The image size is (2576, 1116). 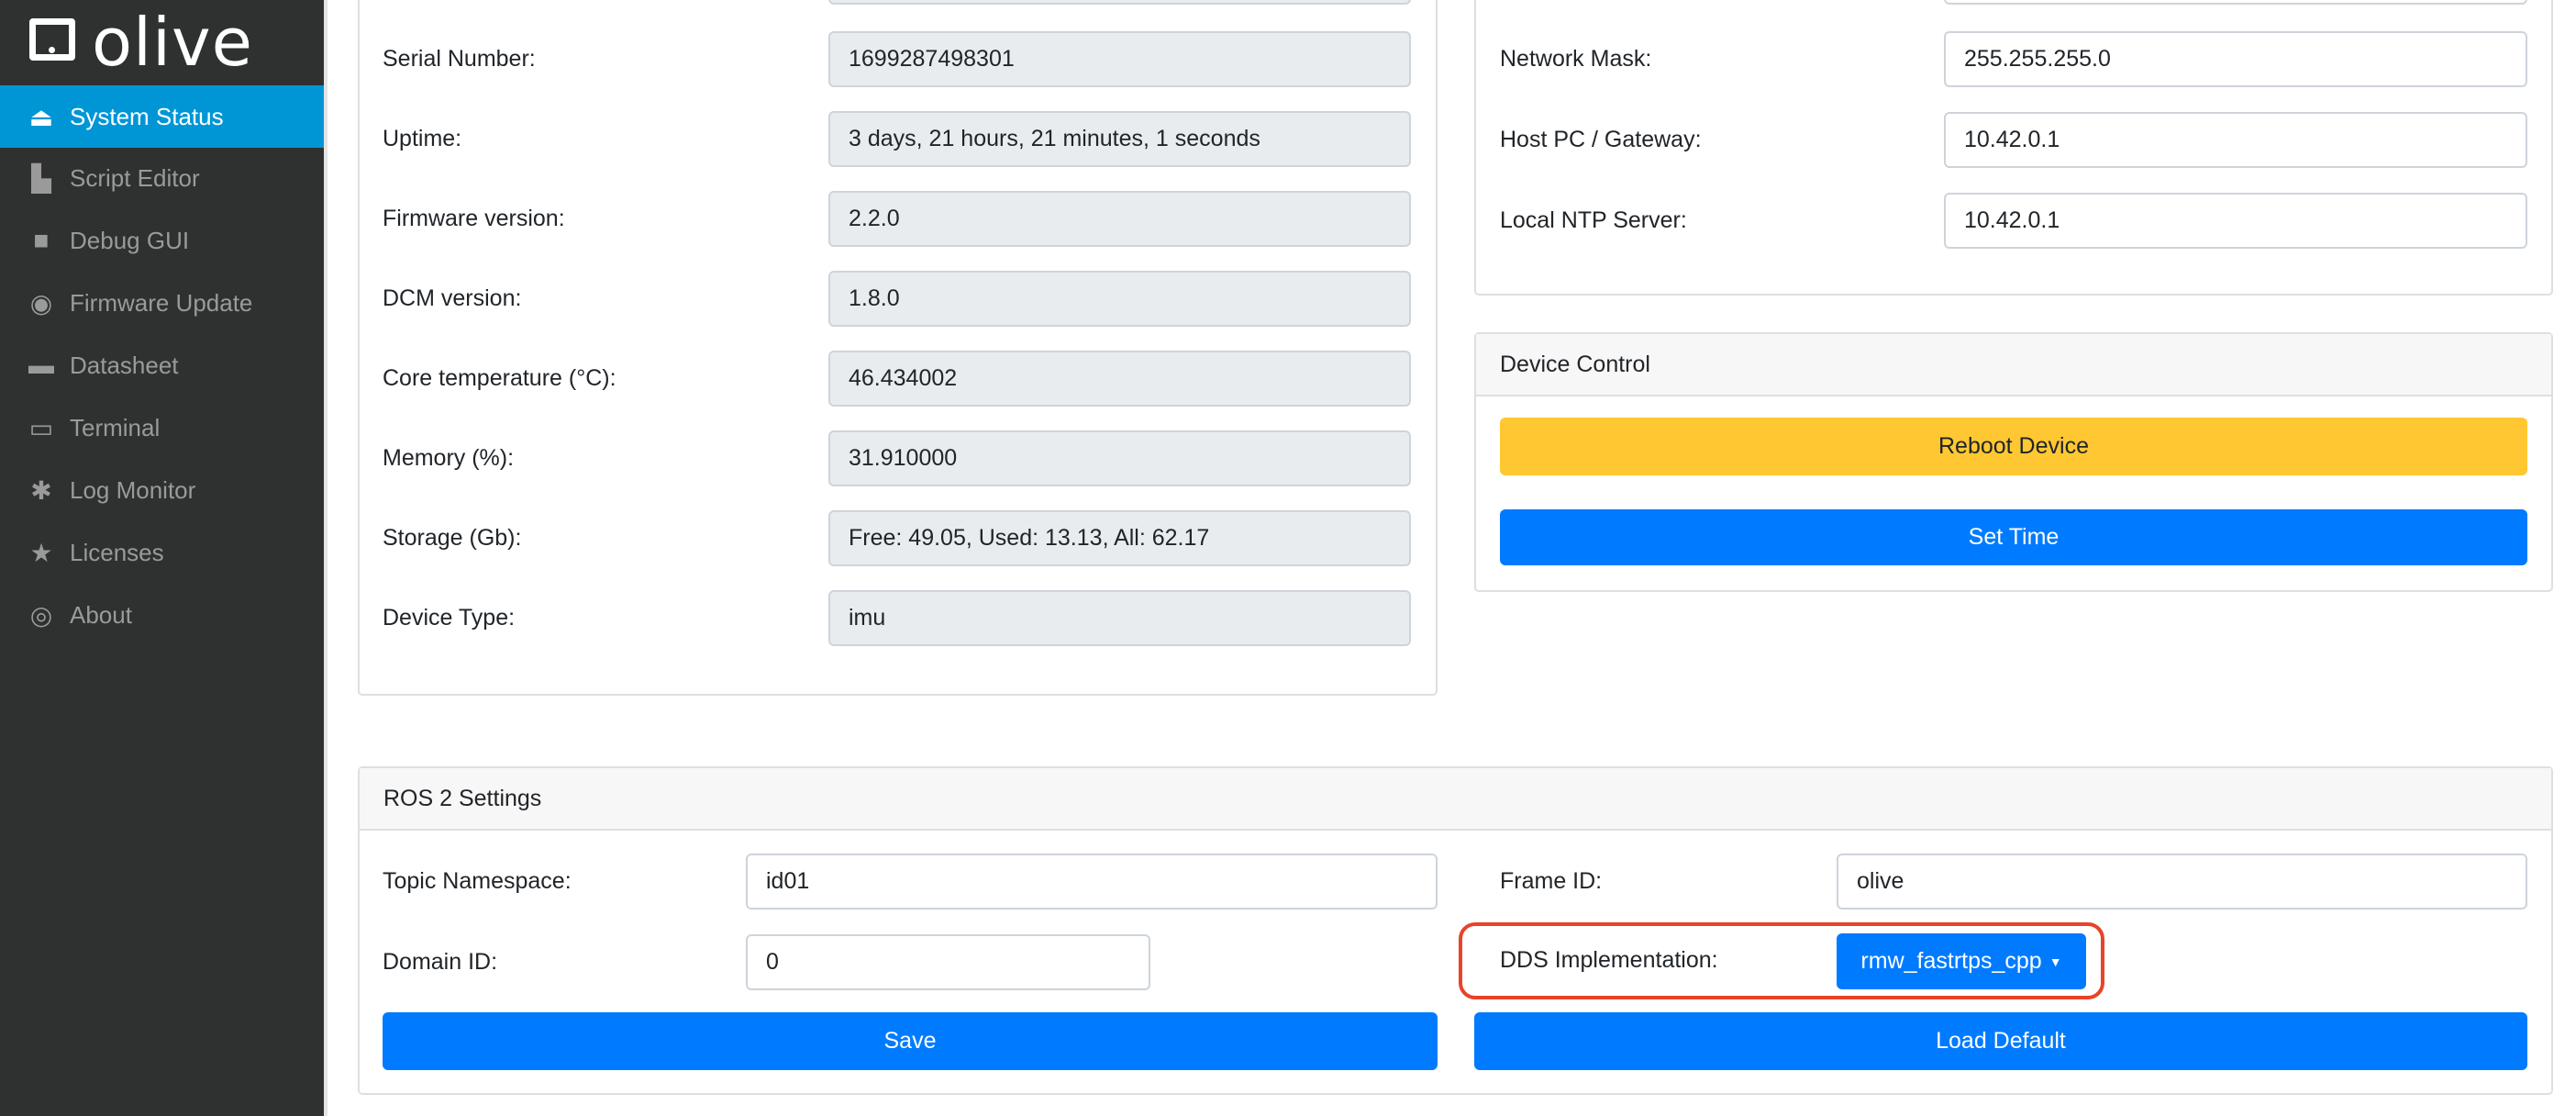 I want to click on video-camera-icon: ■, so click(x=41, y=240).